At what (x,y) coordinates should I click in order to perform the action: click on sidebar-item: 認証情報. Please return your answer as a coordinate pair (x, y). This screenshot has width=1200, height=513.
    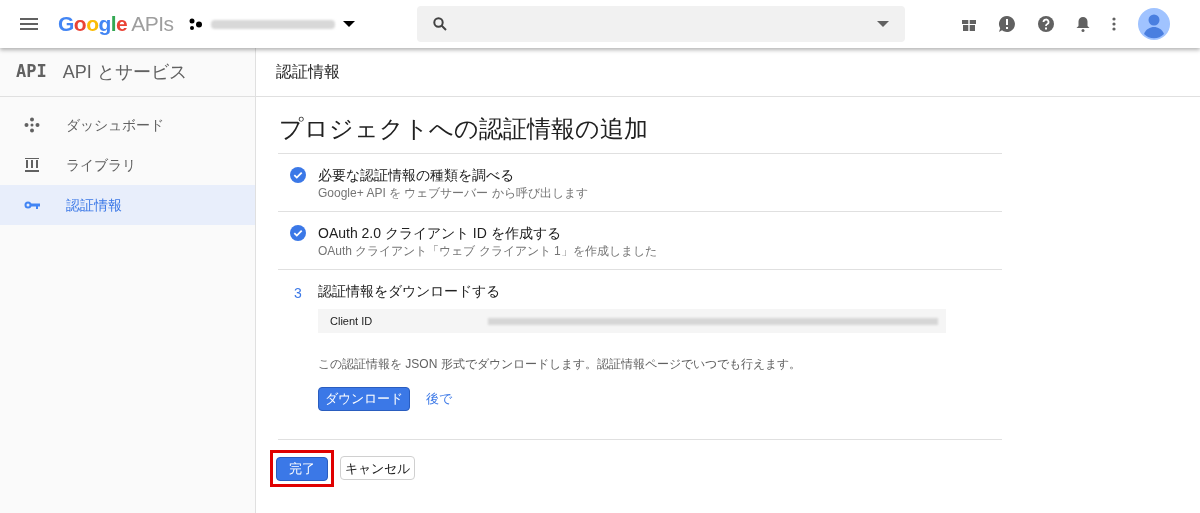
    Looking at the image, I should click on (127, 205).